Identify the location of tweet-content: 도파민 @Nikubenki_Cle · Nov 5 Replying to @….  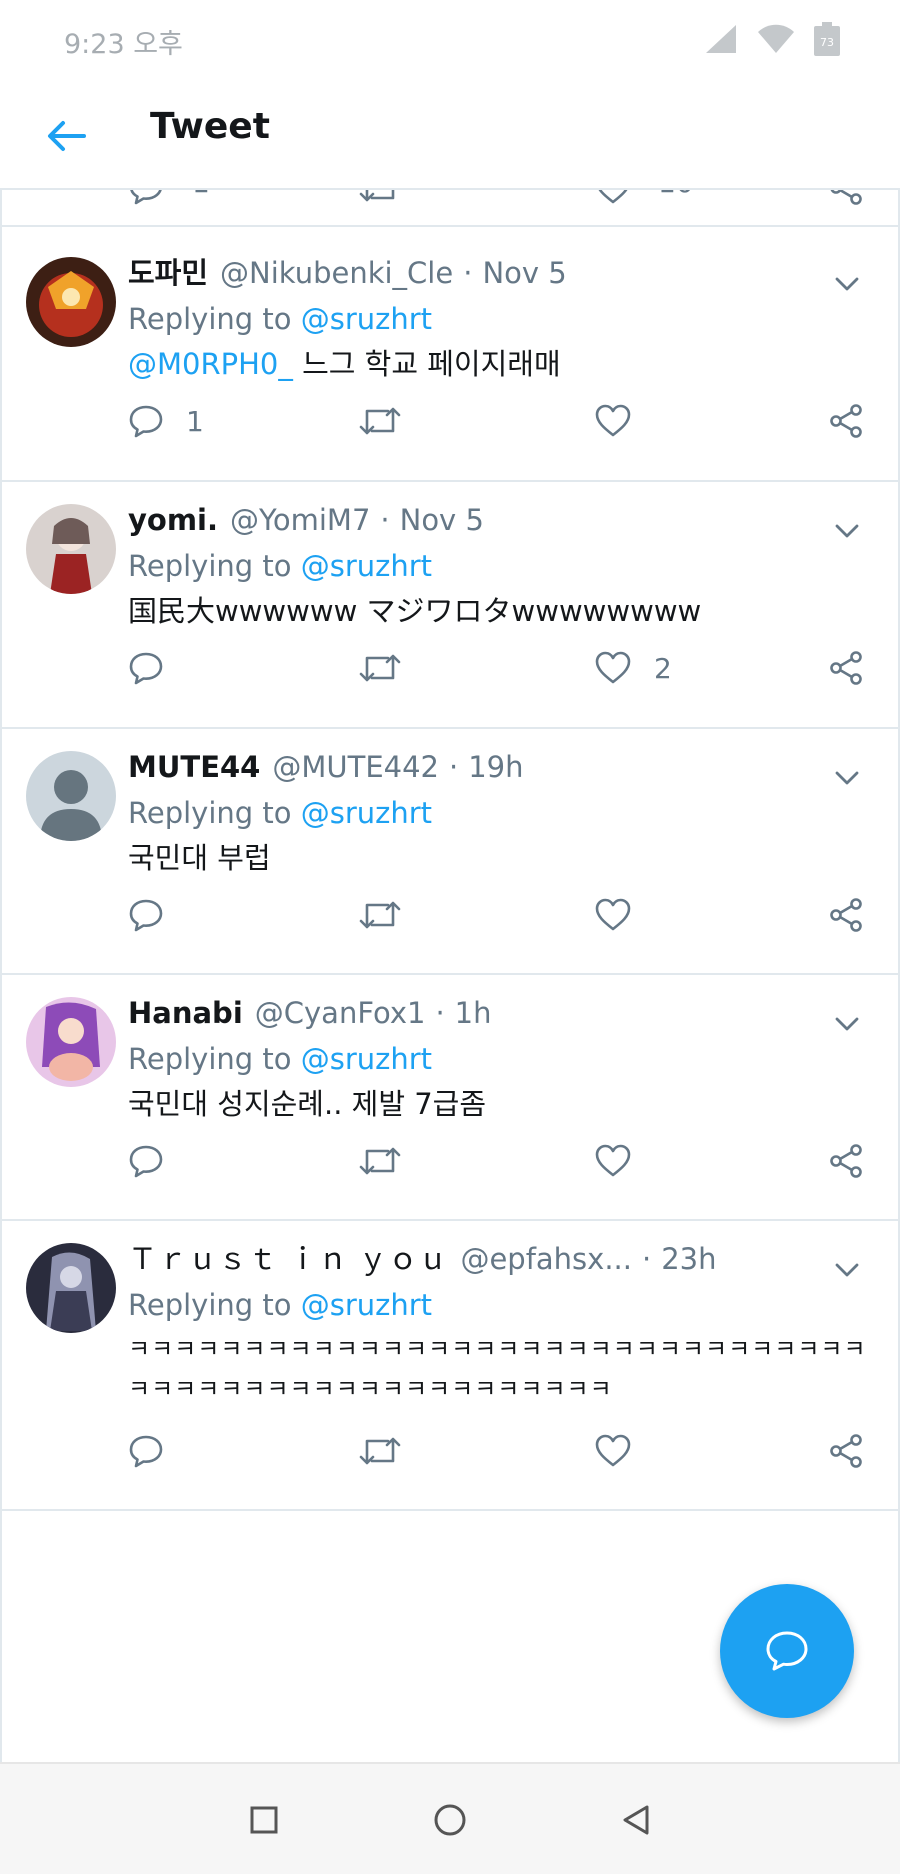
(498, 319).